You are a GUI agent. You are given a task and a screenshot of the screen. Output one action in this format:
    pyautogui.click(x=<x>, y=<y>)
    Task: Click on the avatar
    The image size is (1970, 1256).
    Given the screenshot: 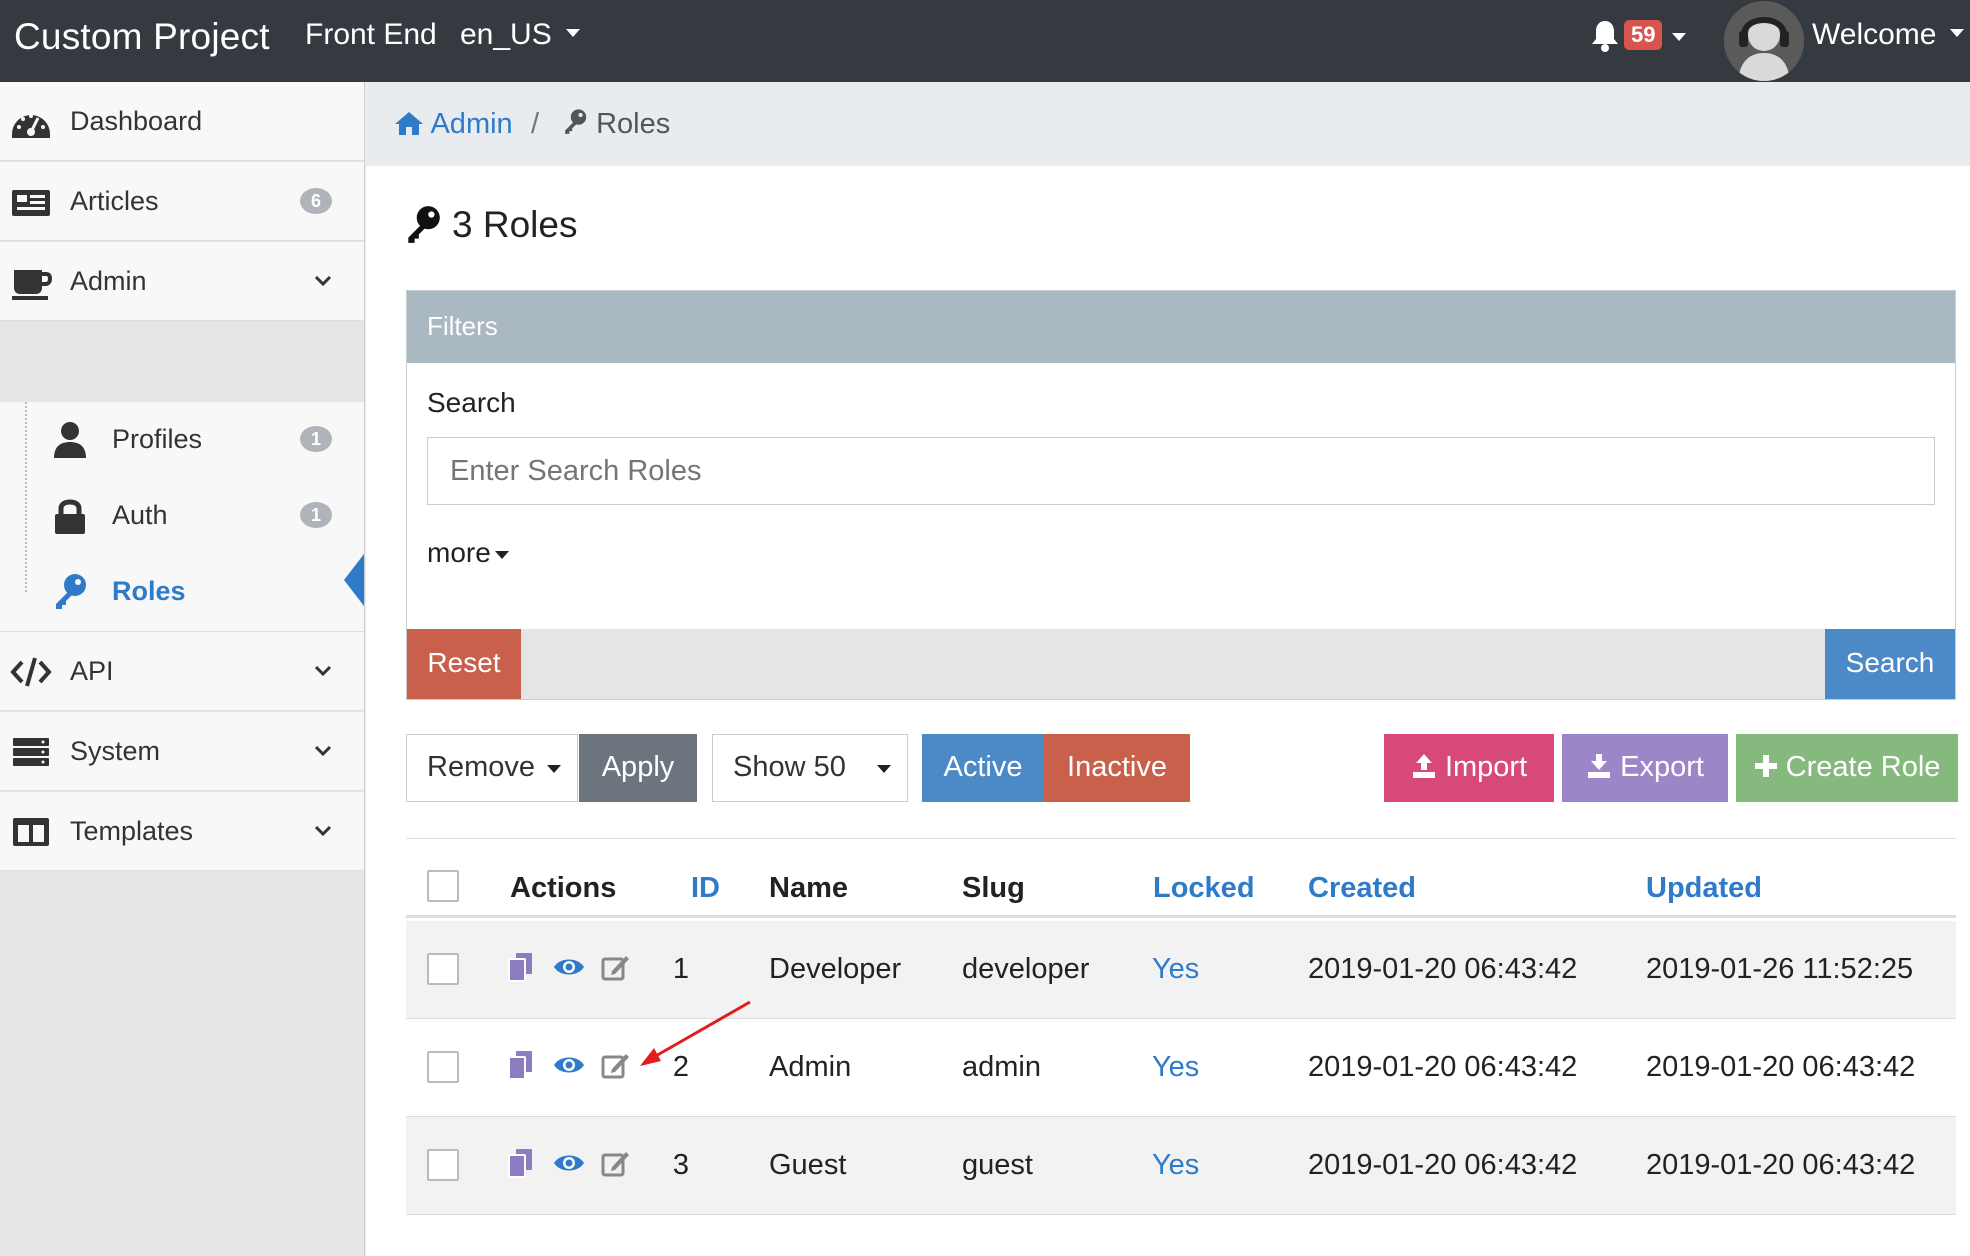 What is the action you would take?
    pyautogui.click(x=1764, y=41)
    